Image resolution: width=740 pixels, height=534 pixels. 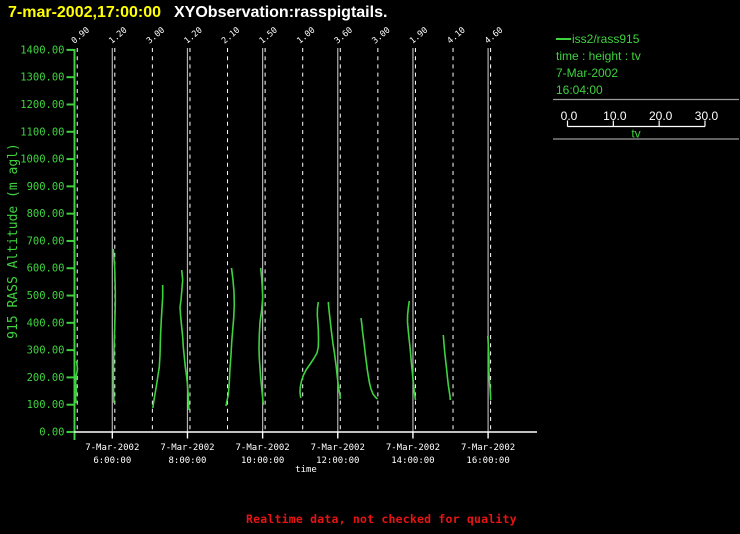 What do you see at coordinates (707, 116) in the screenshot?
I see `tv-scale-tick-label: 30.0` at bounding box center [707, 116].